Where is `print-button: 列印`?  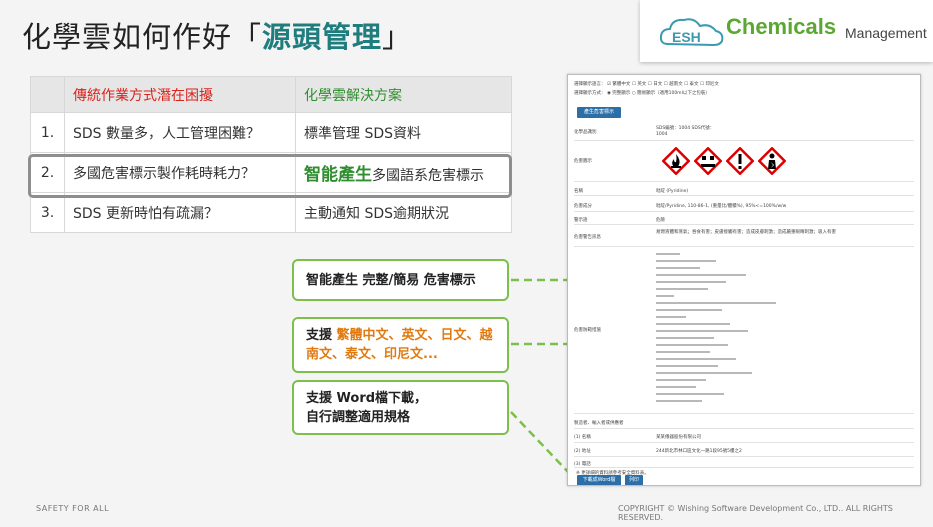 print-button: 列印 is located at coordinates (634, 480).